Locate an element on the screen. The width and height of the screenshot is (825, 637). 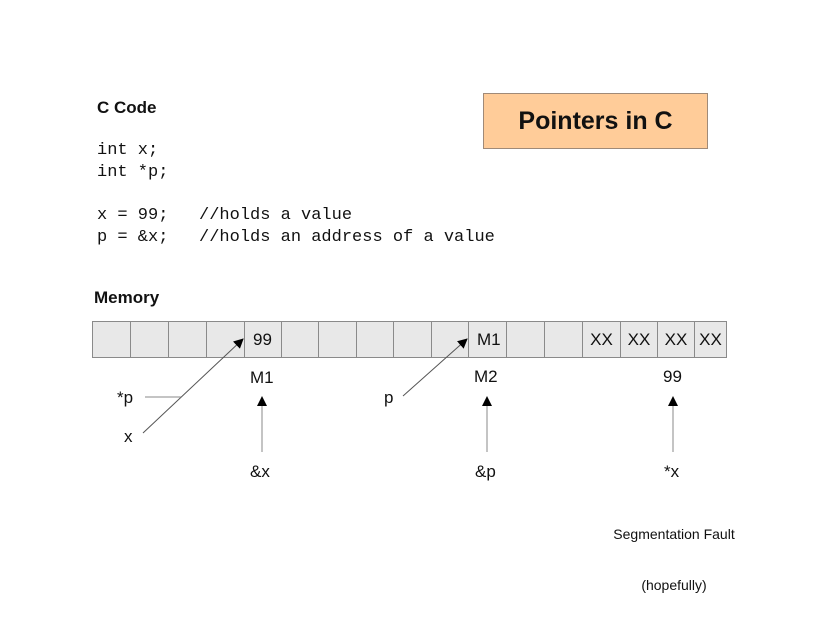
label-p: p is located at coordinates (389, 397).